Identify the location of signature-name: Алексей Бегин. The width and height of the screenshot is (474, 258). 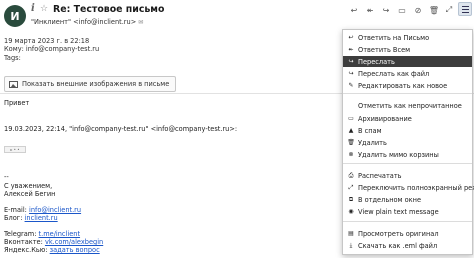
(30, 194).